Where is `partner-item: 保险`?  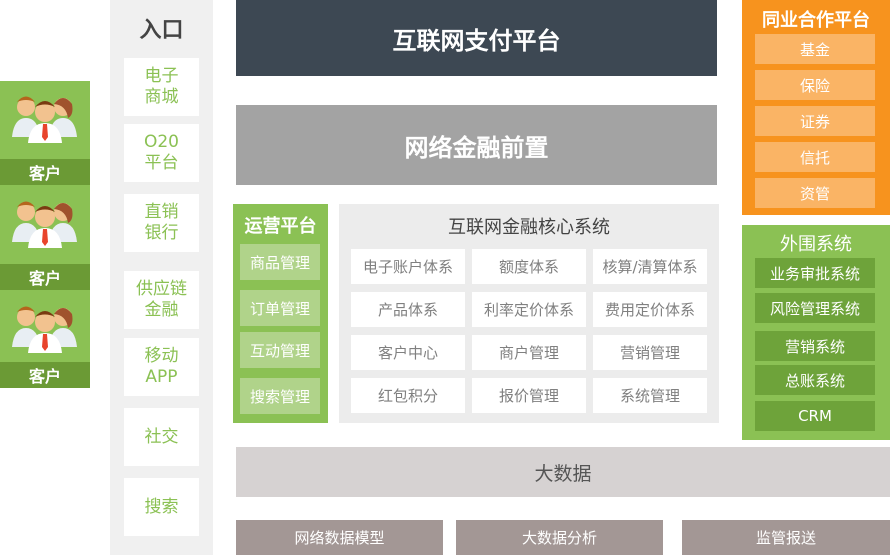 partner-item: 保险 is located at coordinates (815, 85).